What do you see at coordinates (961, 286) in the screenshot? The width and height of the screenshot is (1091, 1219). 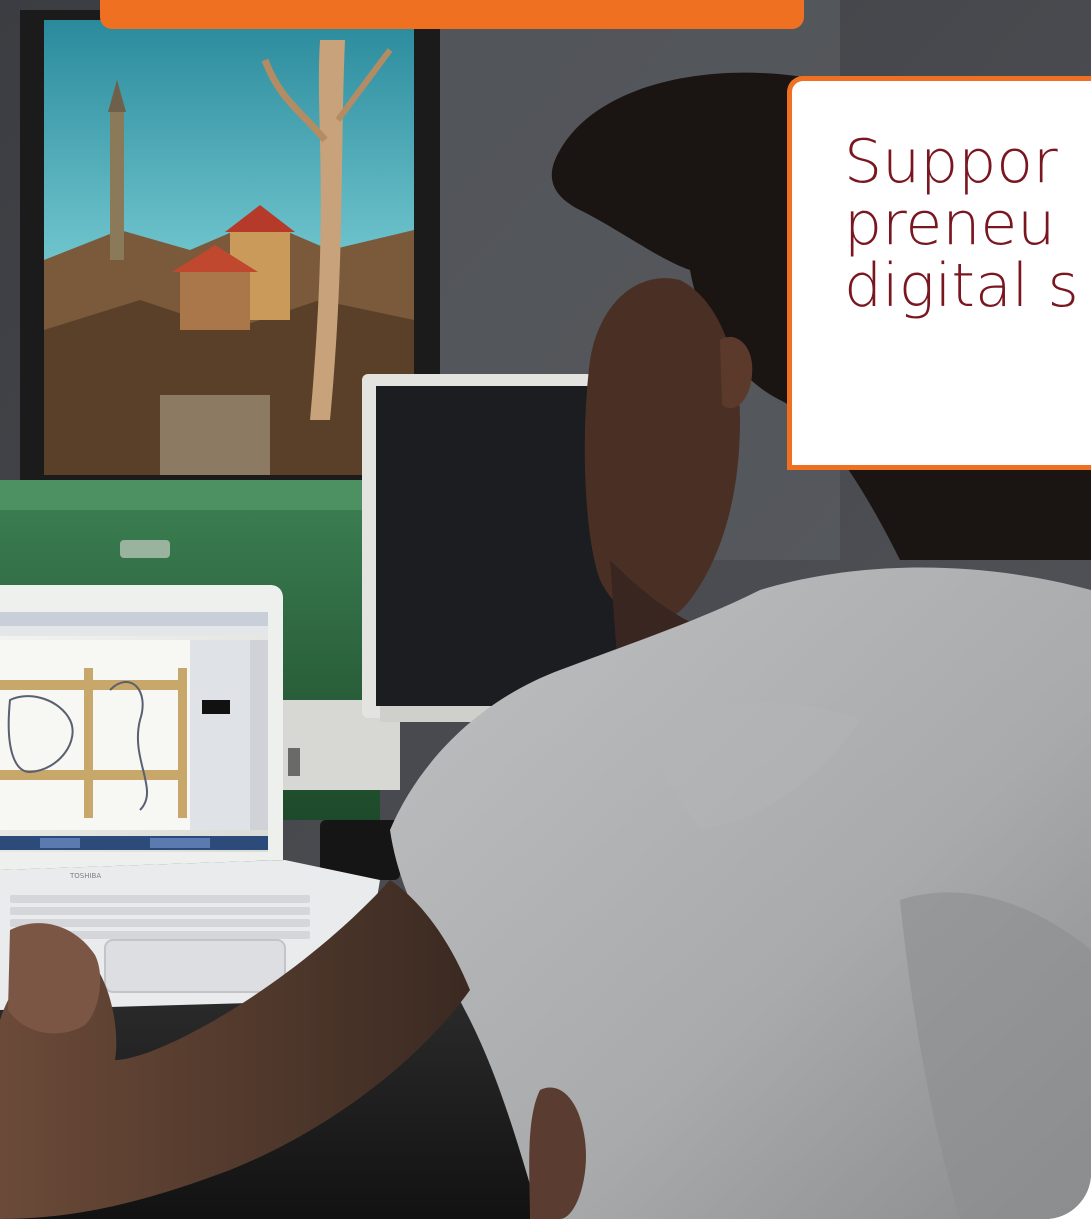 I see `caption-line-3: digital s` at bounding box center [961, 286].